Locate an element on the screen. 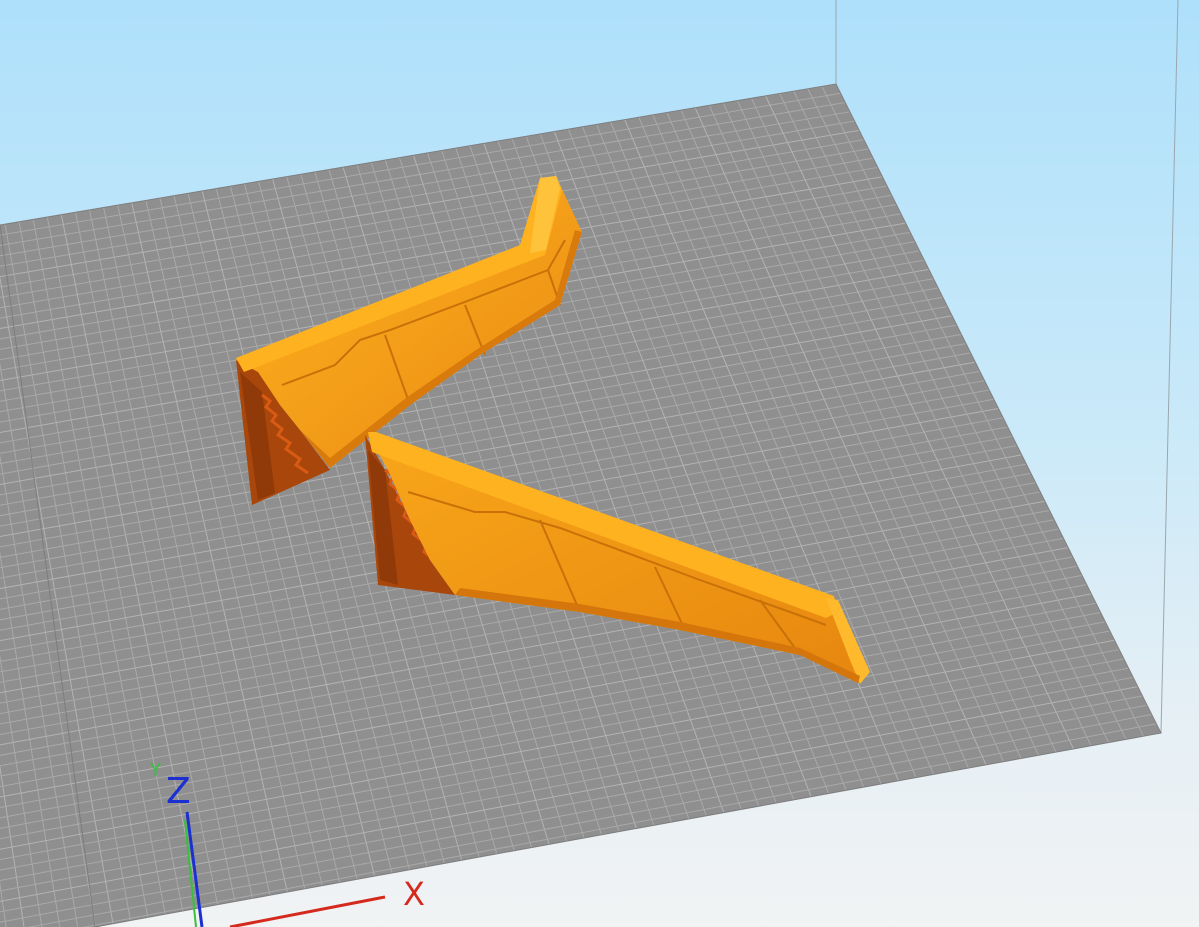 The image size is (1199, 927). x-axis-line is located at coordinates (307, 911).